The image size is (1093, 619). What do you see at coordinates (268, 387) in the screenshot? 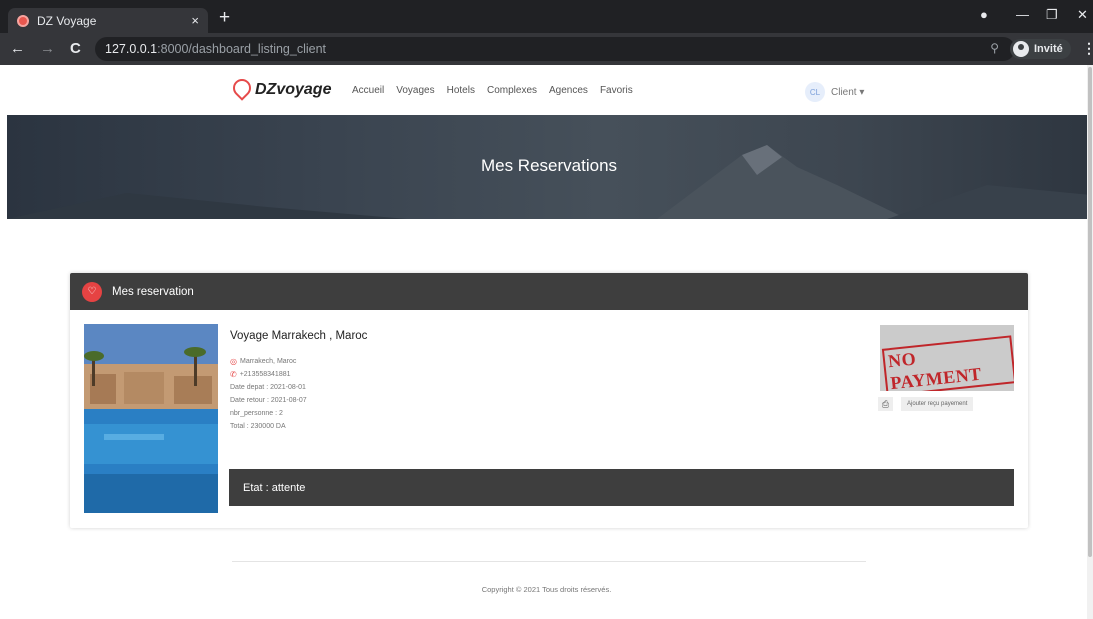
I see `date-depart: Date depat : 2021-08-01` at bounding box center [268, 387].